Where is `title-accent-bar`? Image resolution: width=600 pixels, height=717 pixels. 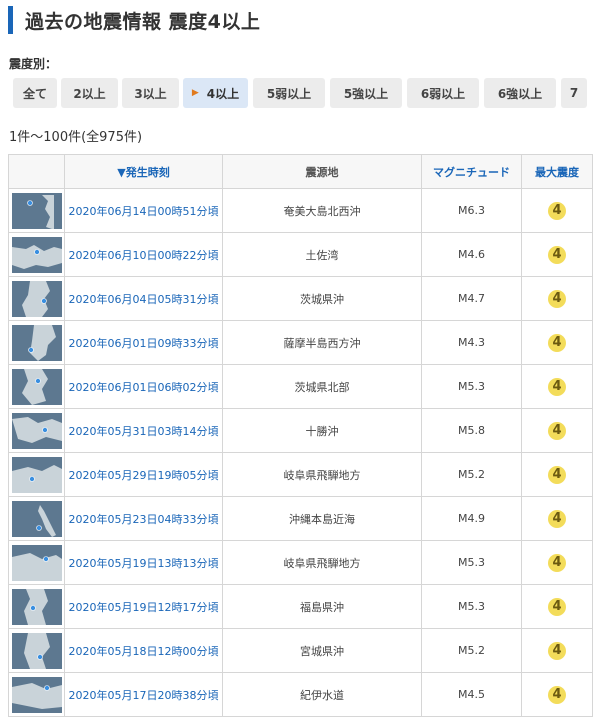 title-accent-bar is located at coordinates (10, 20).